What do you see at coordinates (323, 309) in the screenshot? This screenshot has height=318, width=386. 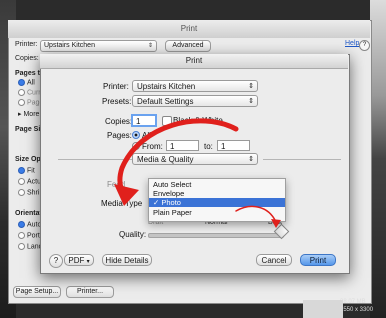 I see `photo-thumbnail` at bounding box center [323, 309].